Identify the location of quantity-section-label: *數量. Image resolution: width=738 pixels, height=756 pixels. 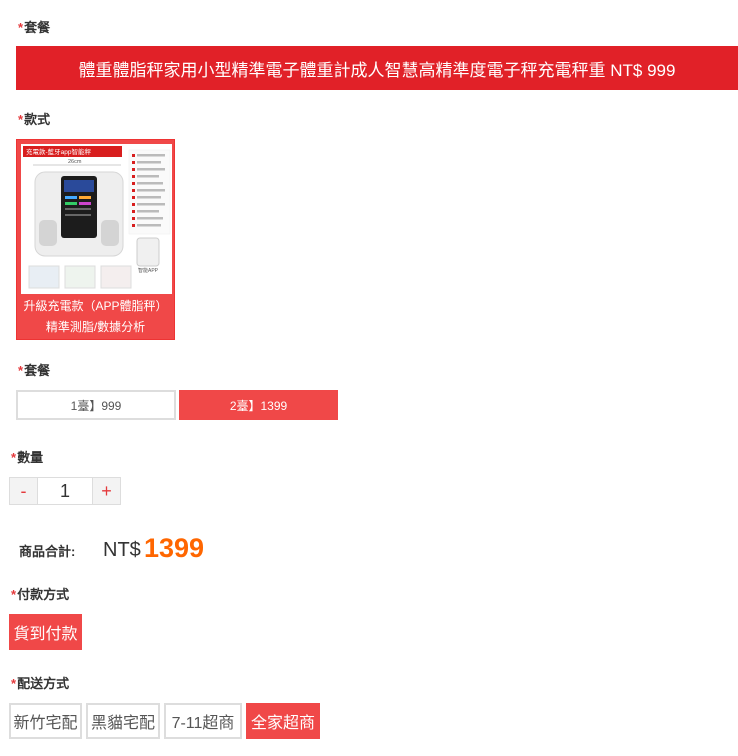
(27, 456).